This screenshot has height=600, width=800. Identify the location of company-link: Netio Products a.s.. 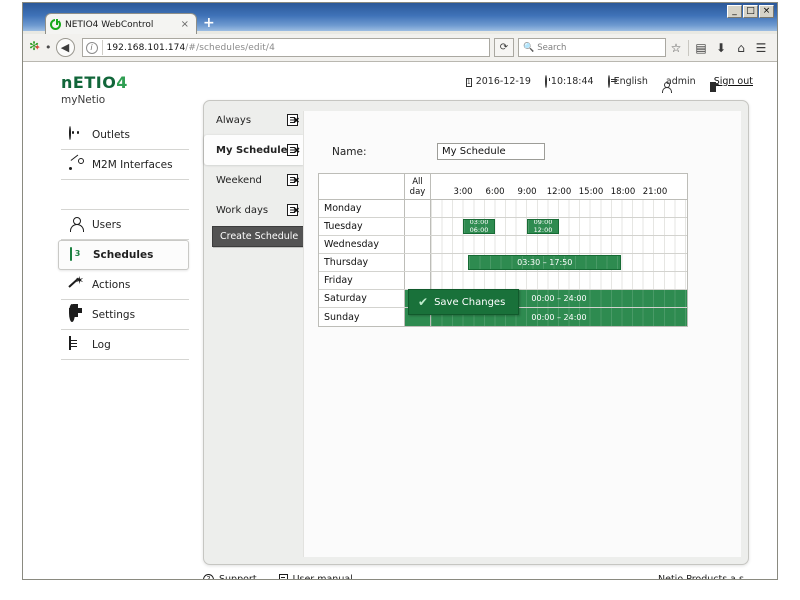
(703, 576).